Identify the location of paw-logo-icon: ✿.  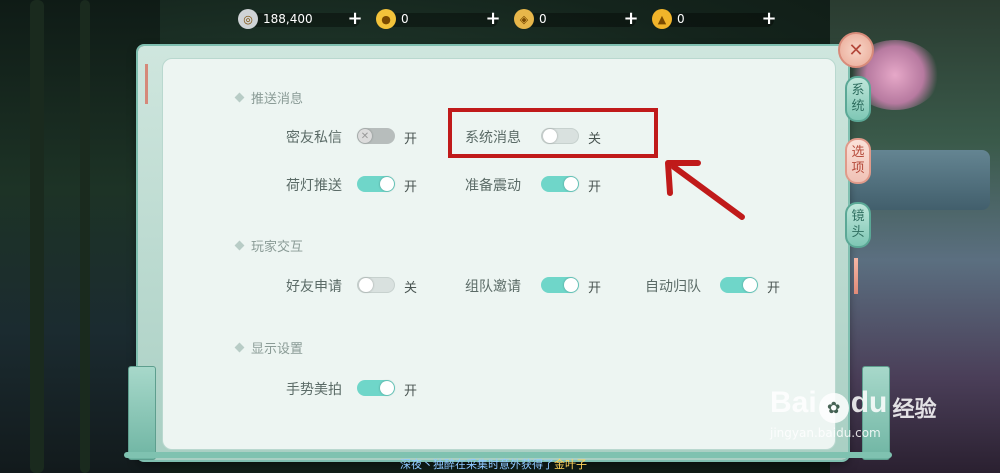
(833, 407).